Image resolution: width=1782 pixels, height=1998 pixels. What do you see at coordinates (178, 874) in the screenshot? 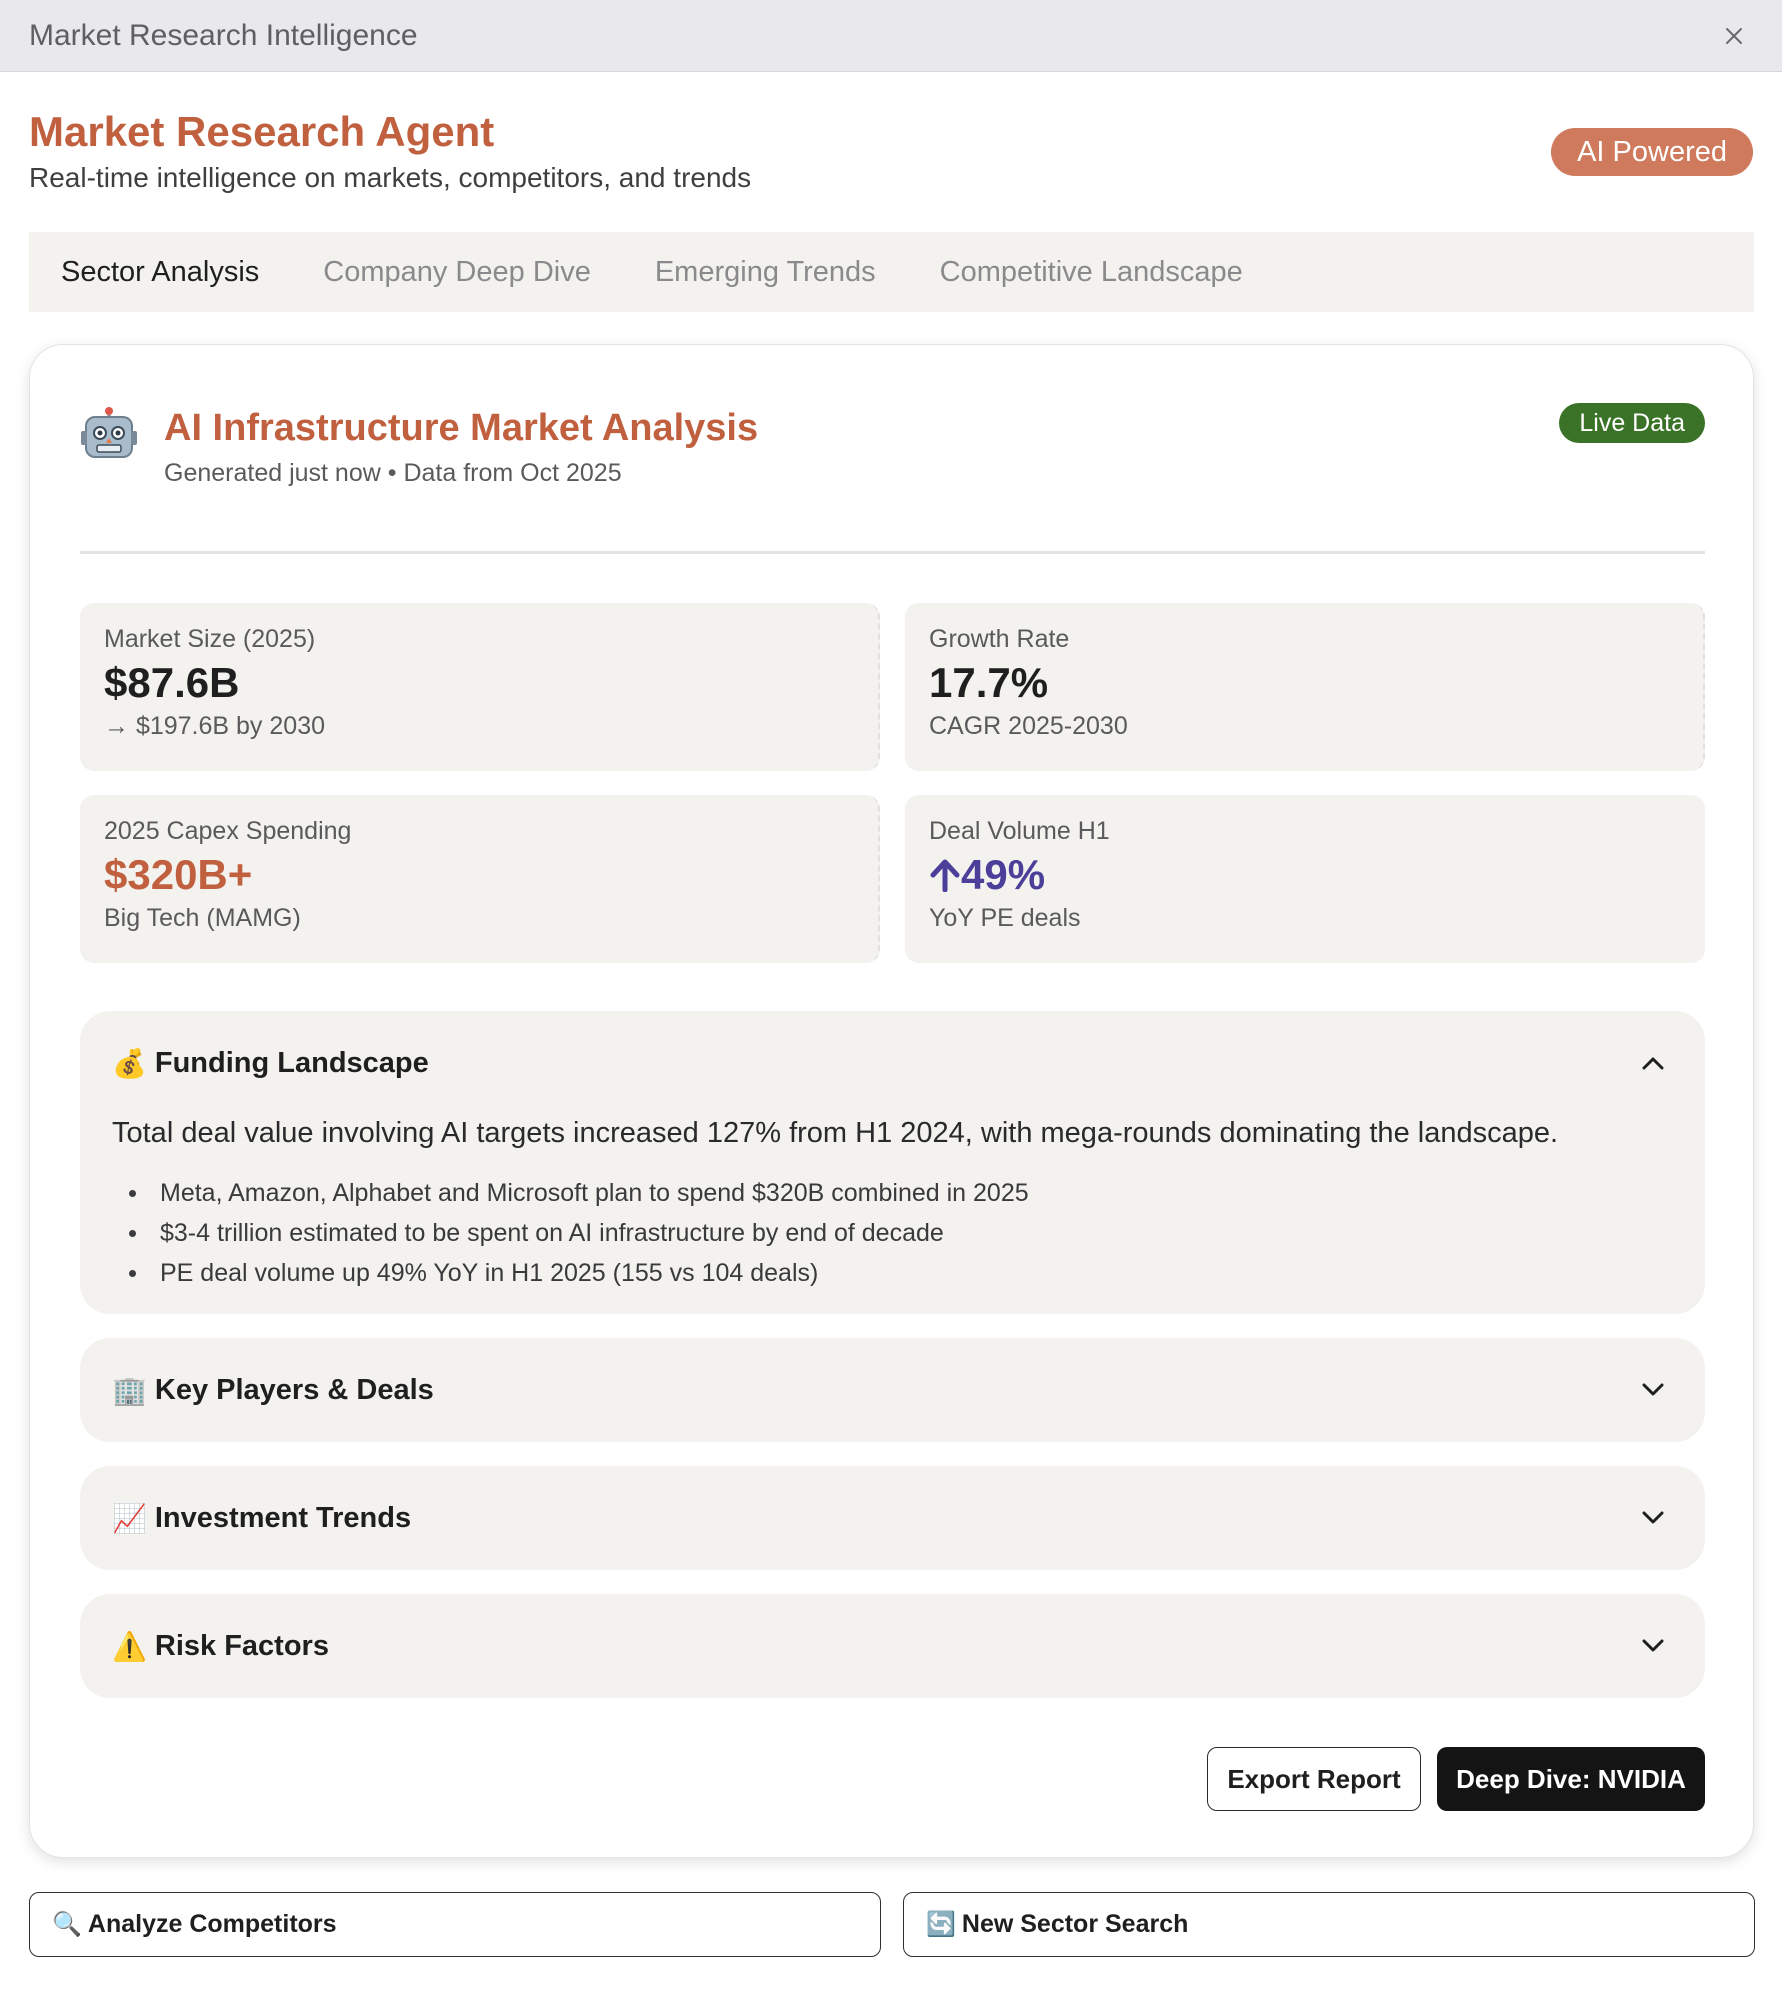
I see `metric-value: $320B+` at bounding box center [178, 874].